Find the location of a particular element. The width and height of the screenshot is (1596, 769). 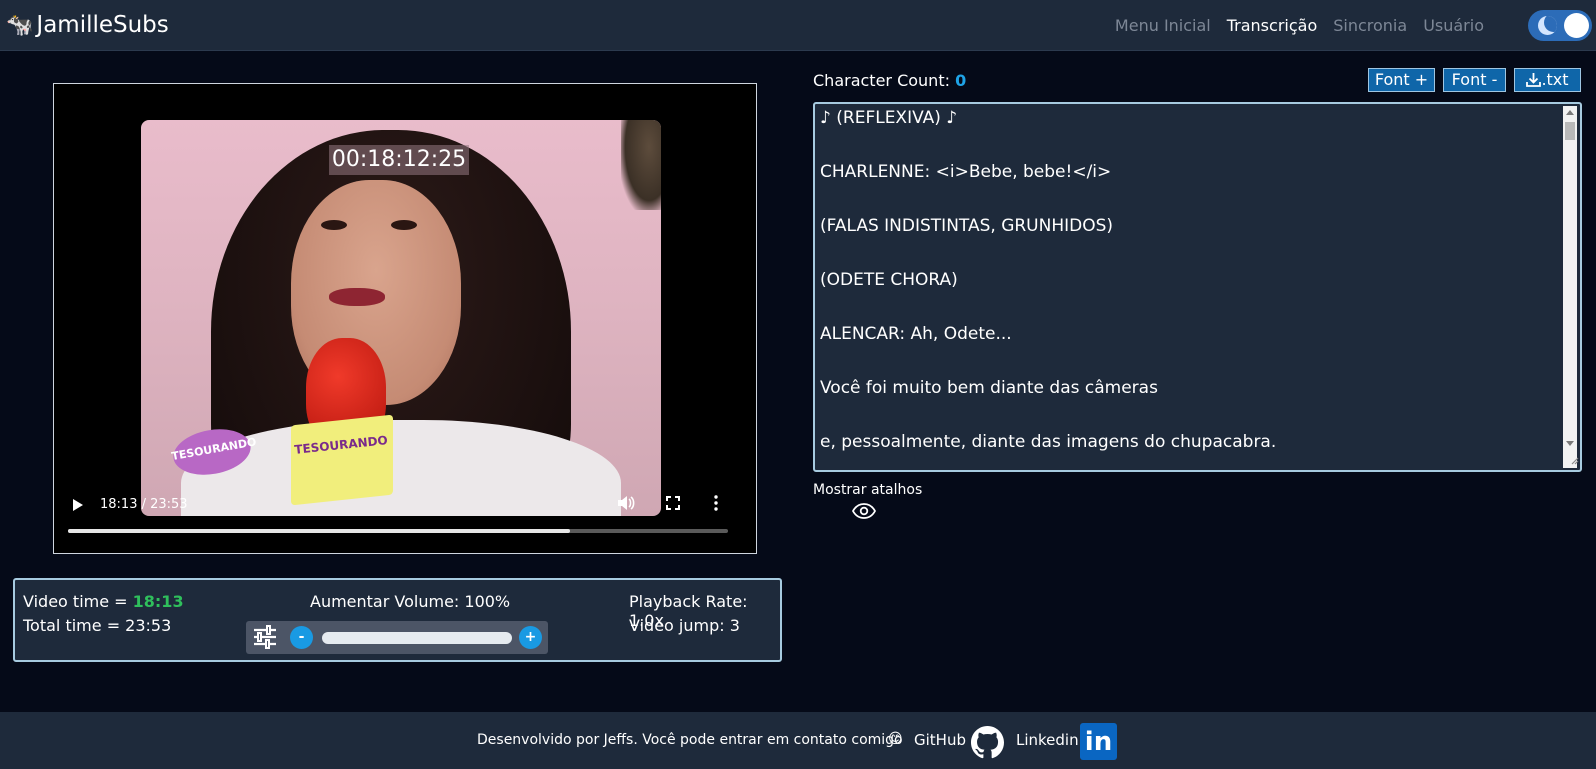

total-time-text: Total time = 23:53 is located at coordinates (97, 625).